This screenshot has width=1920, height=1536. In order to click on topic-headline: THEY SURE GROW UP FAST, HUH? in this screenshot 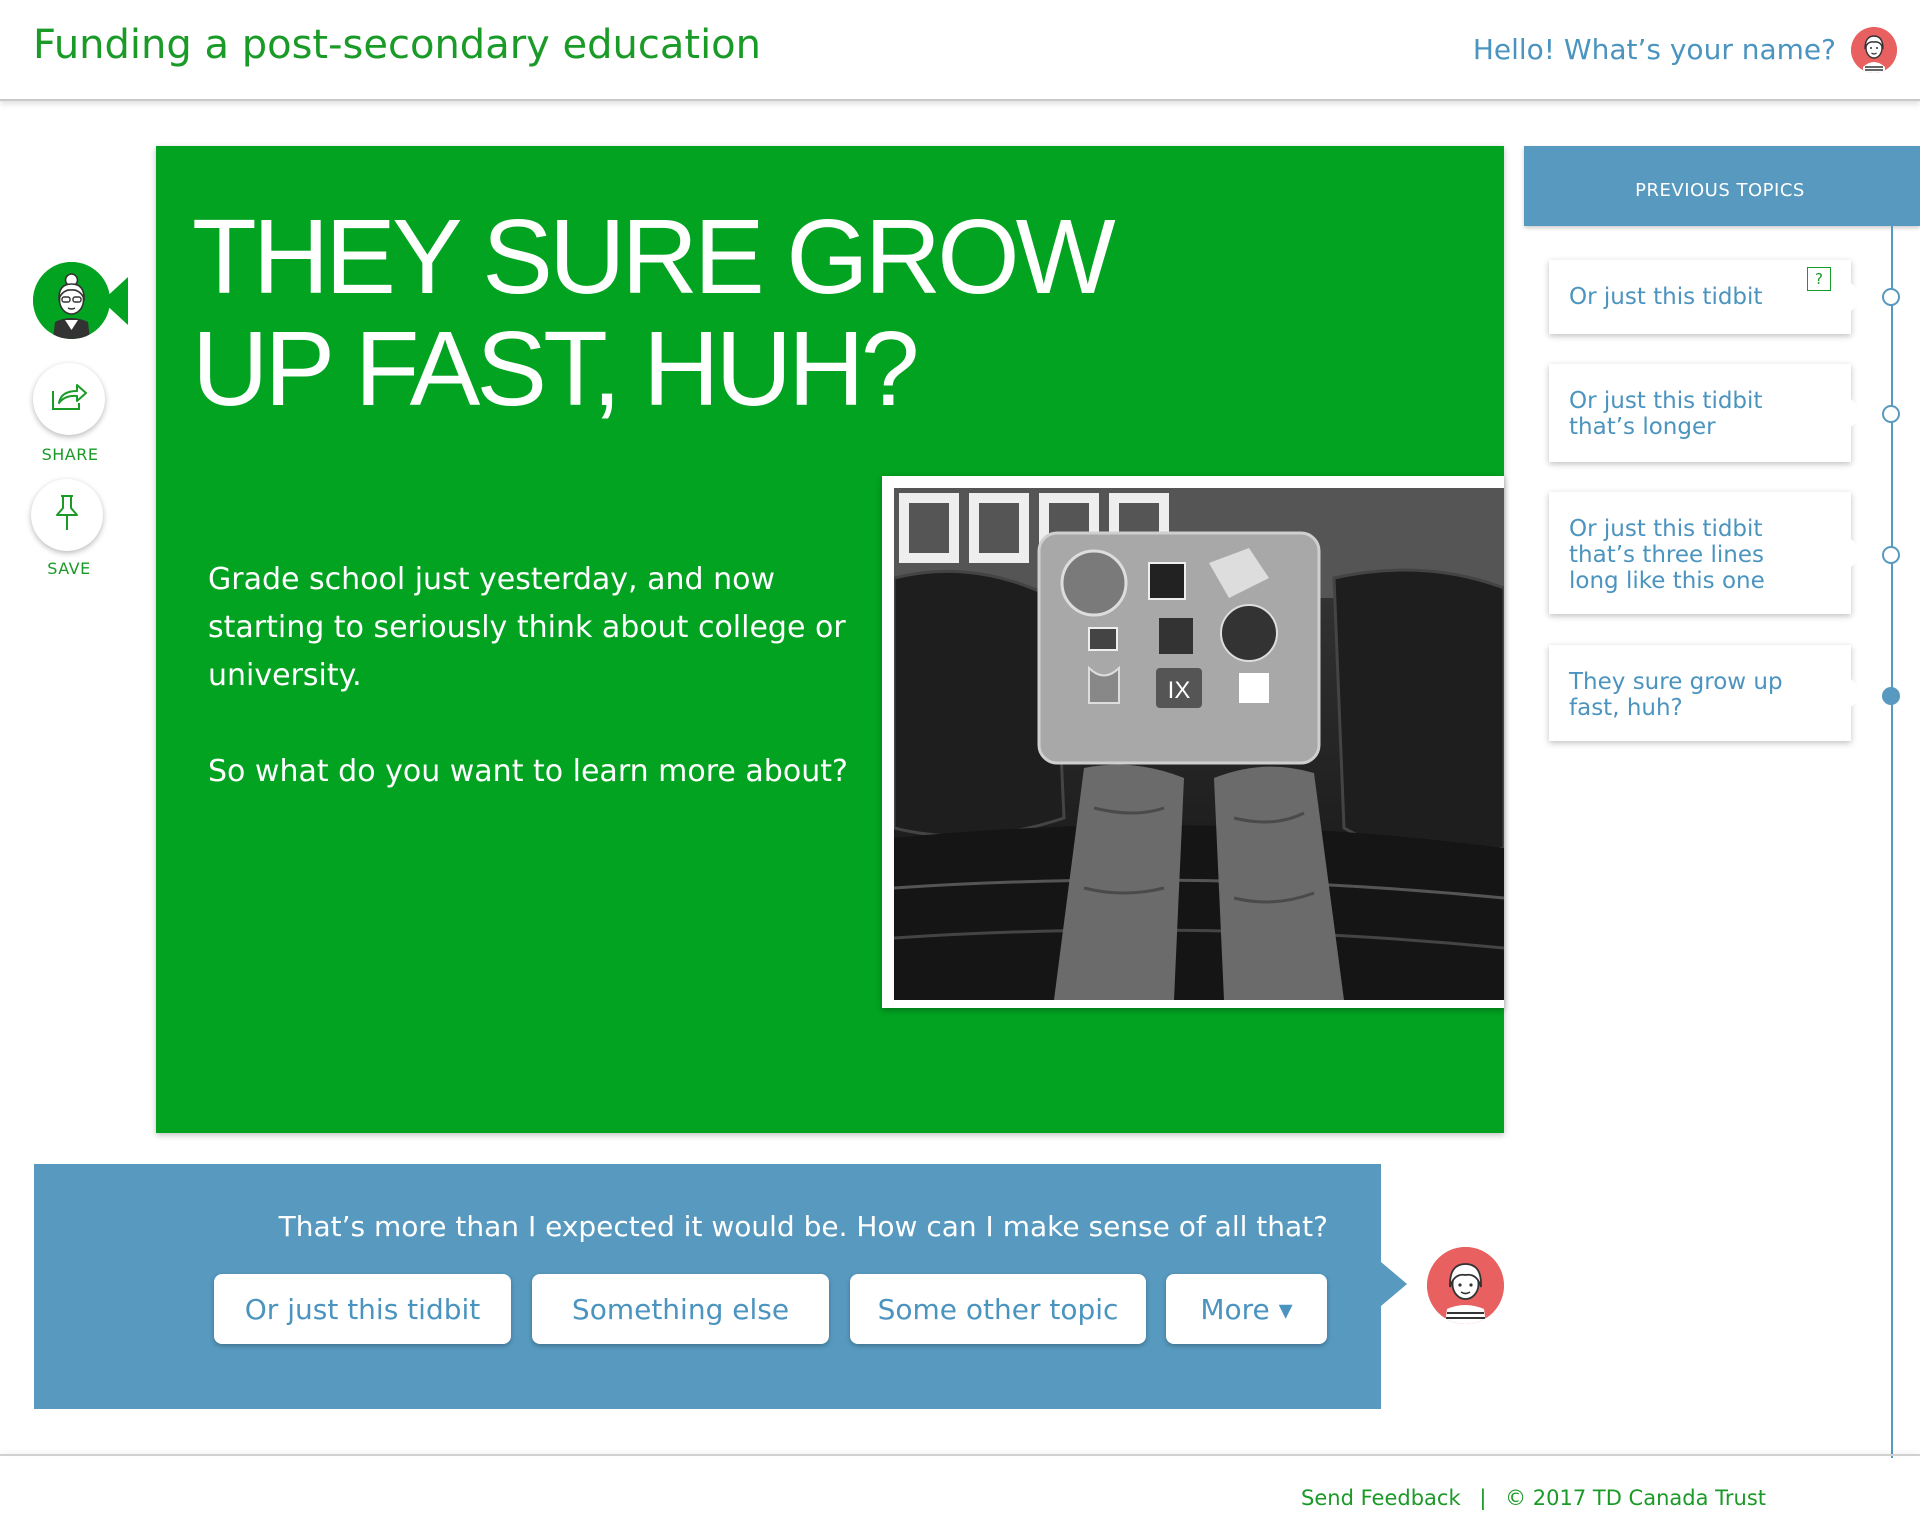, I will do `click(654, 313)`.